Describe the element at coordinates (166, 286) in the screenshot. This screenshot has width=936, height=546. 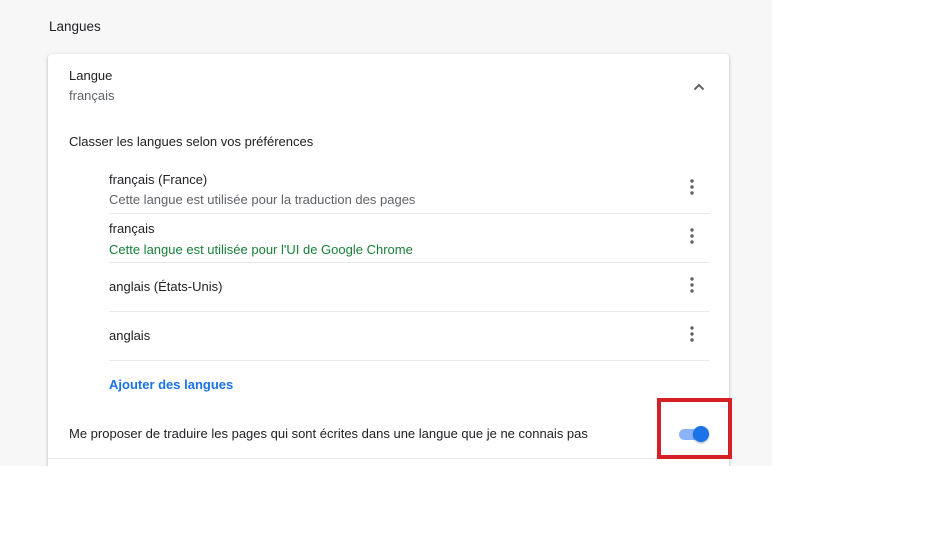
I see `language-name: anglais (États-Unis)` at that location.